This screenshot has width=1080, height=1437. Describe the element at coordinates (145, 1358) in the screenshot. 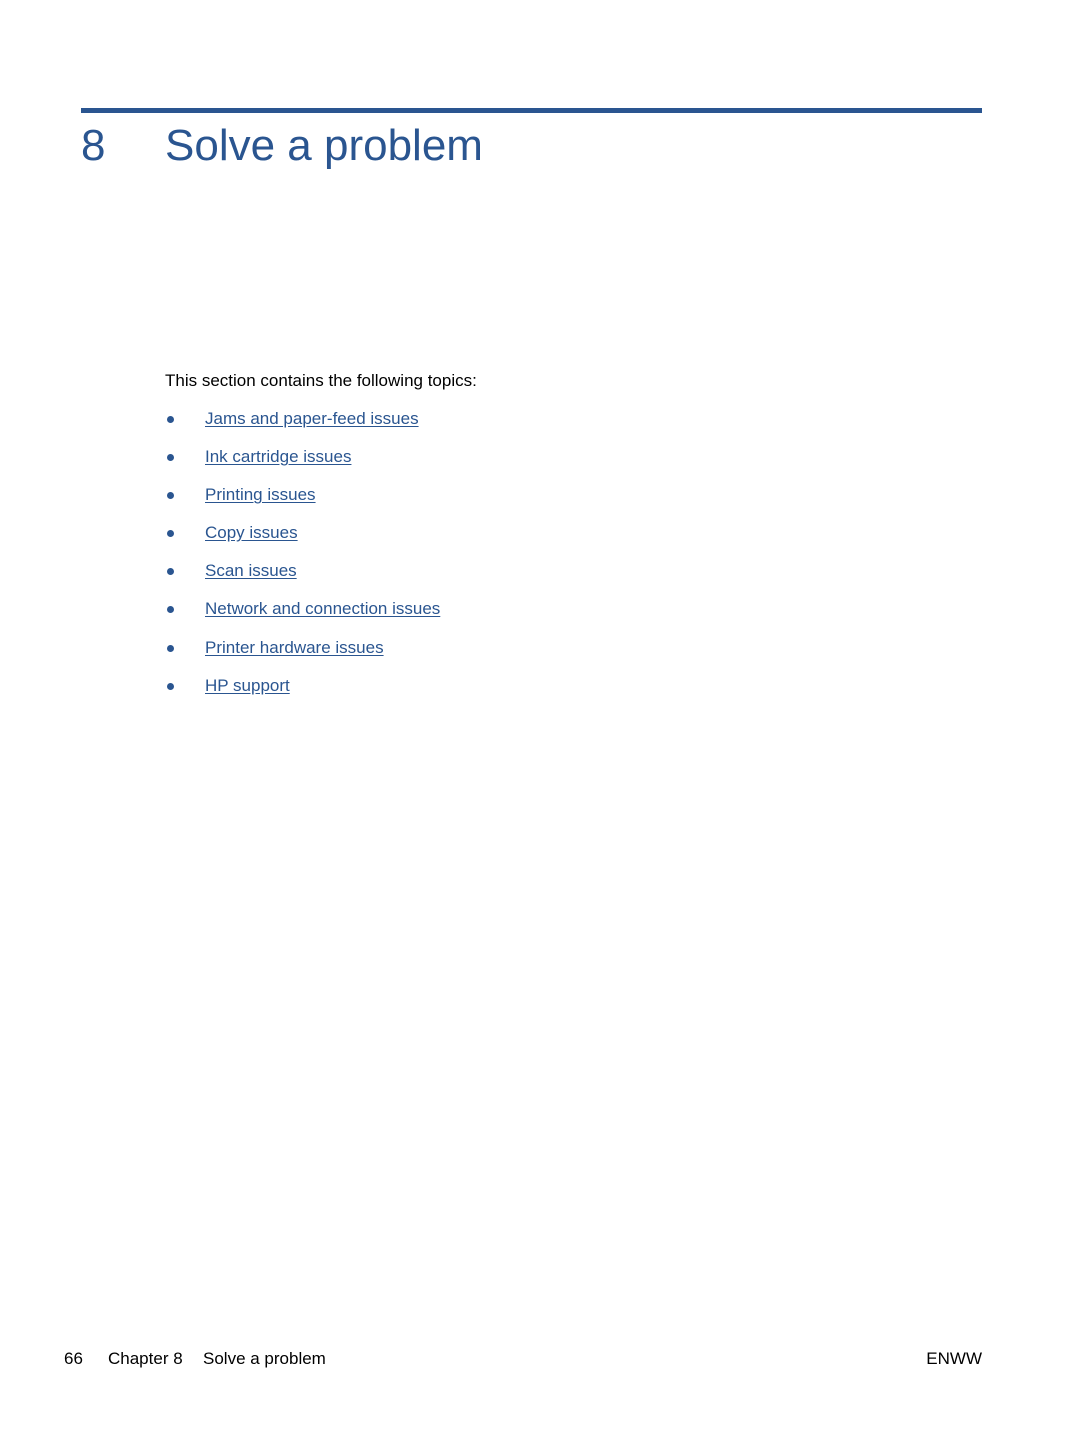

I see `footer-chapter-label: Chapter 8` at that location.